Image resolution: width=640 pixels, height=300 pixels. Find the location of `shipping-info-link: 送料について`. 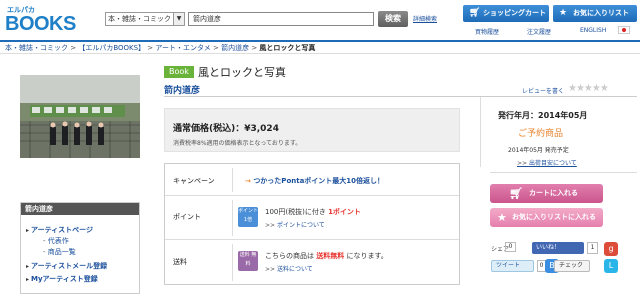

shipping-info-link: 送料について is located at coordinates (289, 268).